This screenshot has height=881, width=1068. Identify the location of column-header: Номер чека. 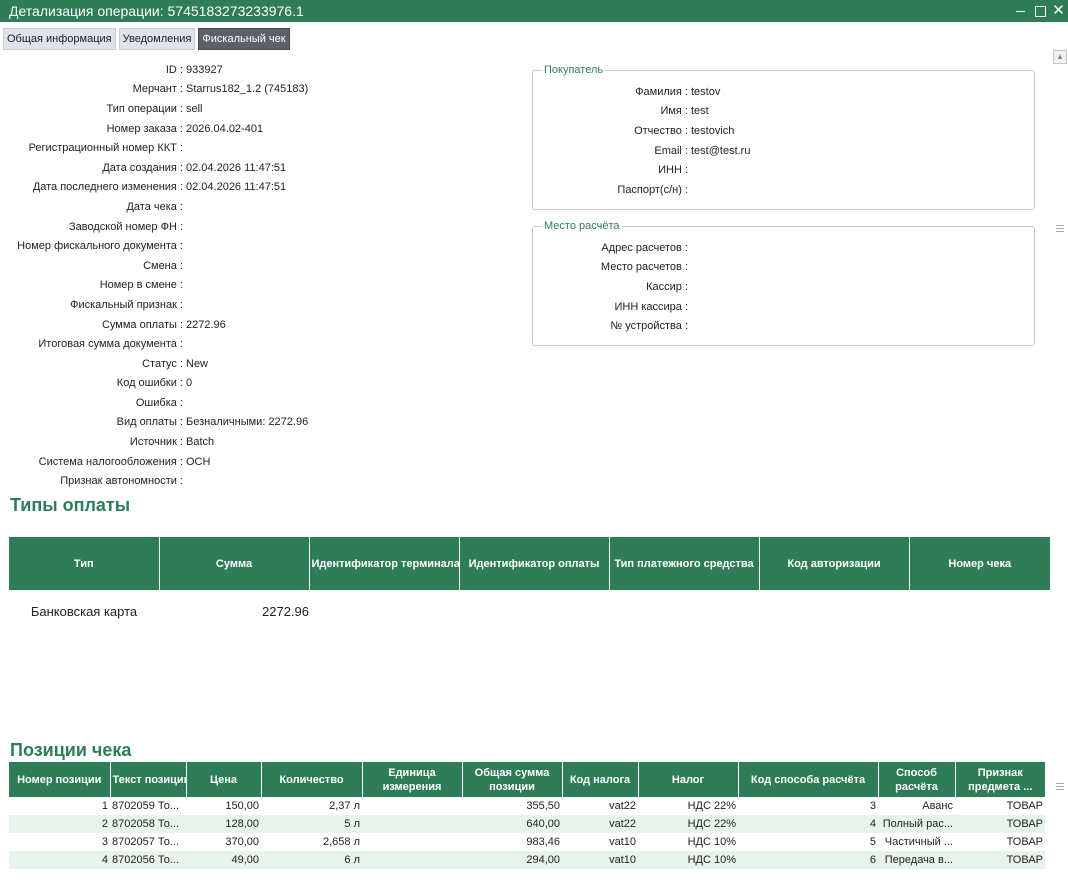
(979, 563).